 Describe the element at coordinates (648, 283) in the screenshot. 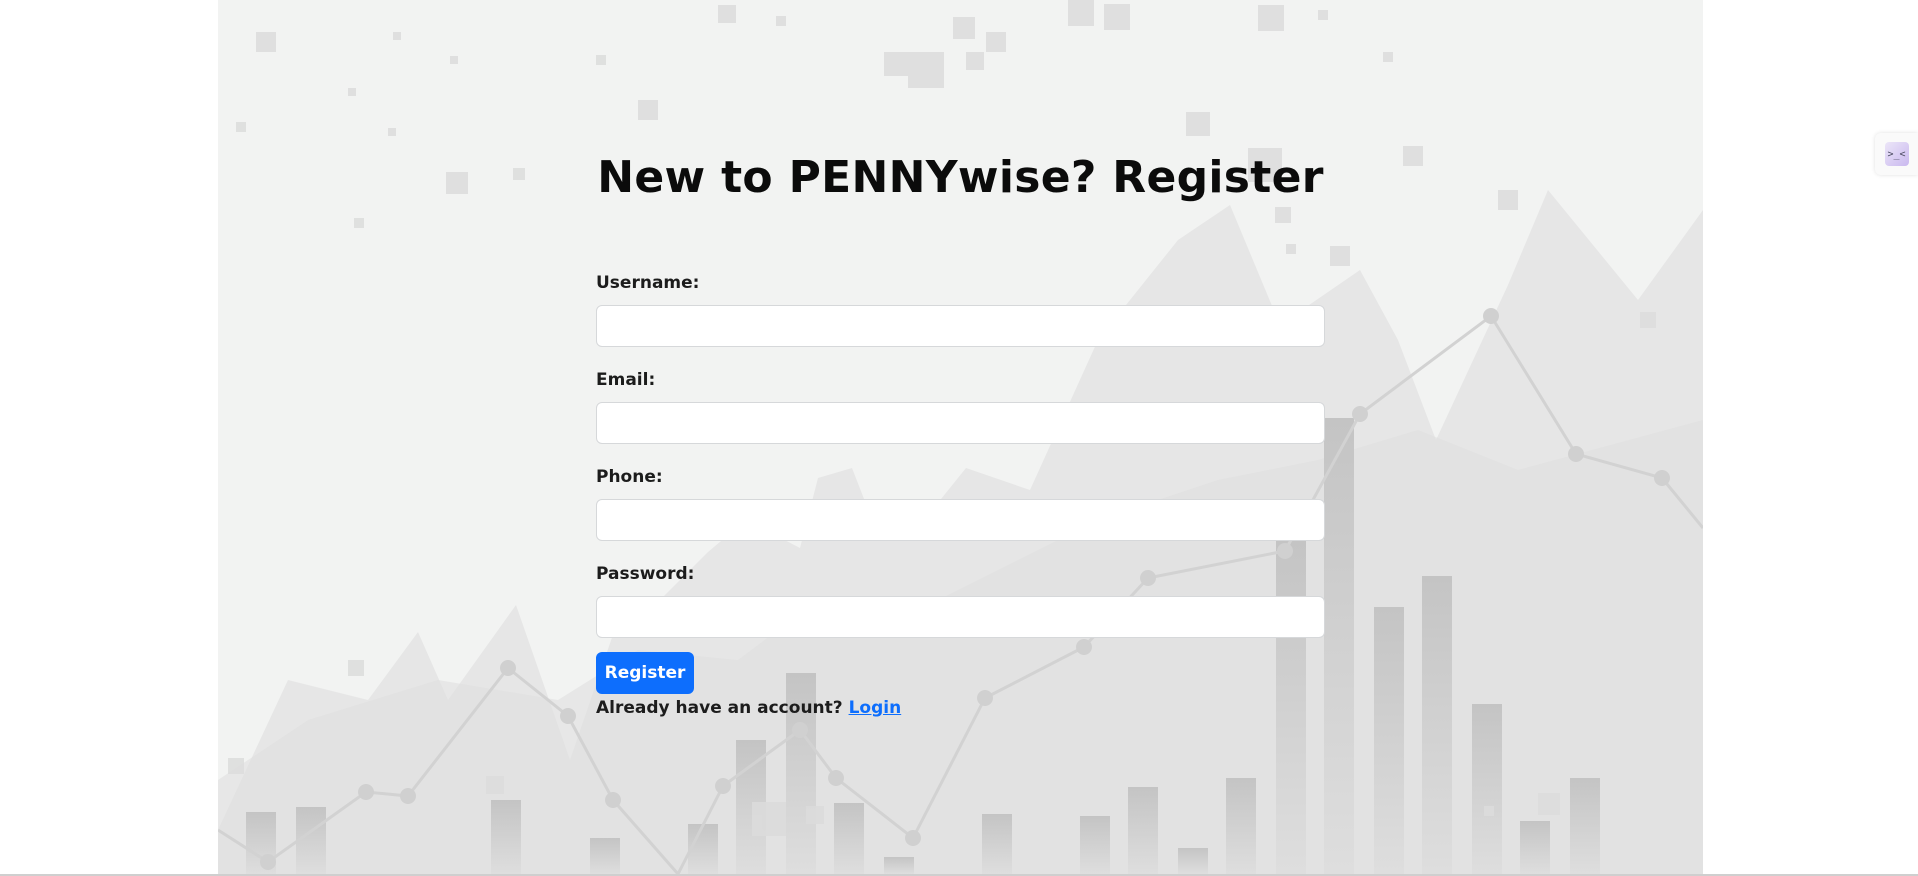

I see `username-label: Username:` at that location.